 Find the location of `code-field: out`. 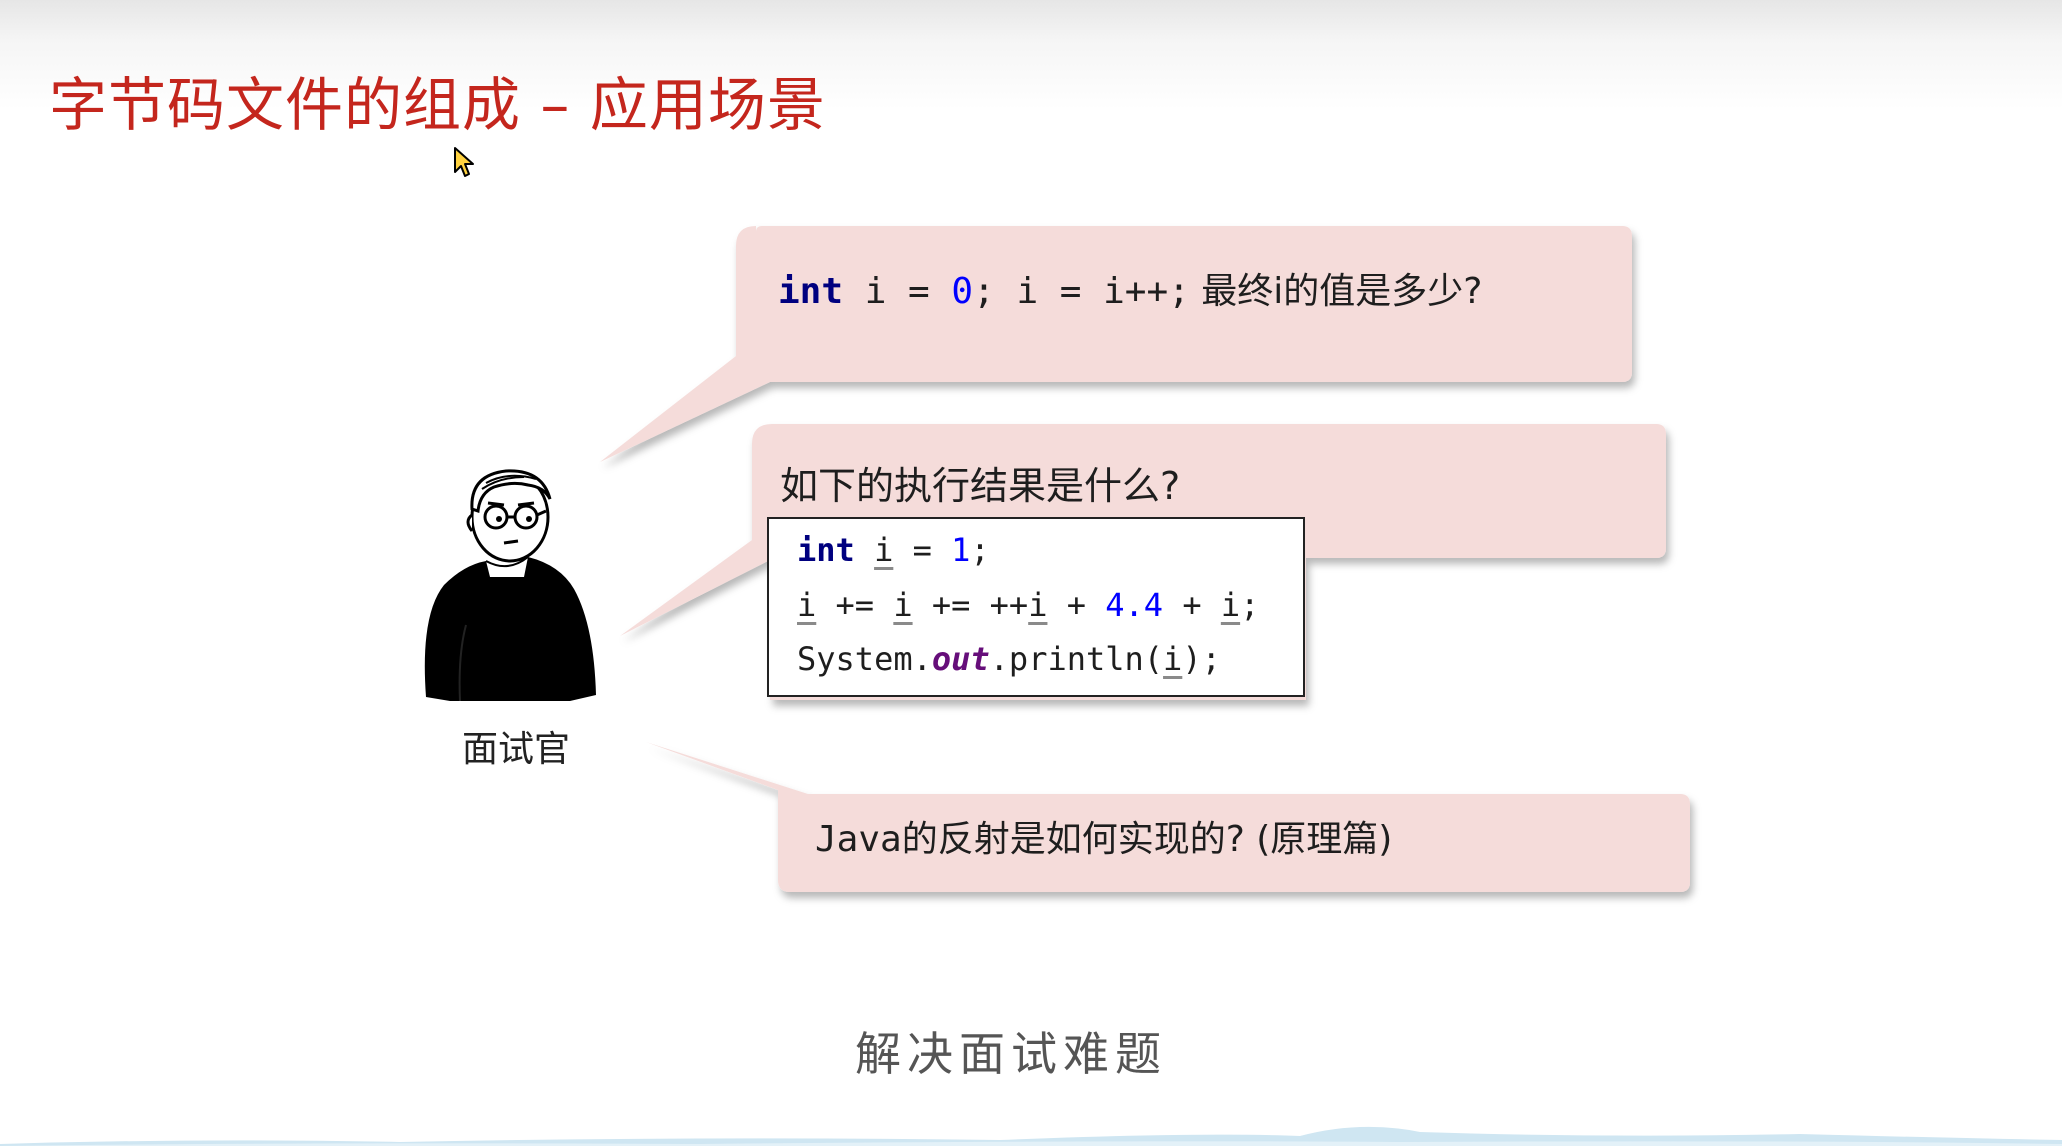

code-field: out is located at coordinates (960, 659).